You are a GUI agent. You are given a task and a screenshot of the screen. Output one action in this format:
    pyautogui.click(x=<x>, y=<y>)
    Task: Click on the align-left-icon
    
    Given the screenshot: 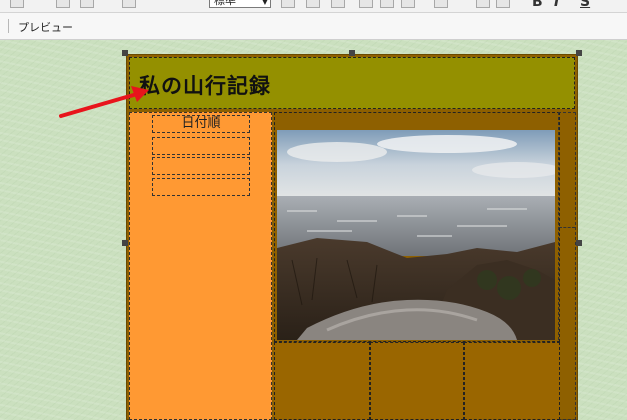 What is the action you would take?
    pyautogui.click(x=288, y=4)
    